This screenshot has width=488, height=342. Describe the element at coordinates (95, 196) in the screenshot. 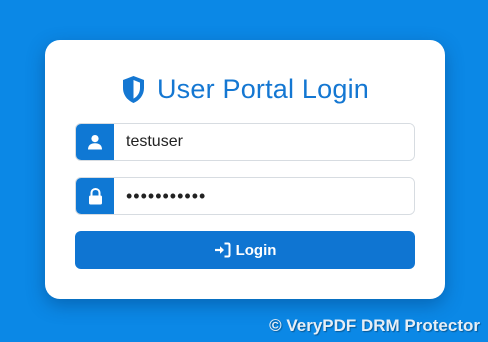

I see `lock-icon` at that location.